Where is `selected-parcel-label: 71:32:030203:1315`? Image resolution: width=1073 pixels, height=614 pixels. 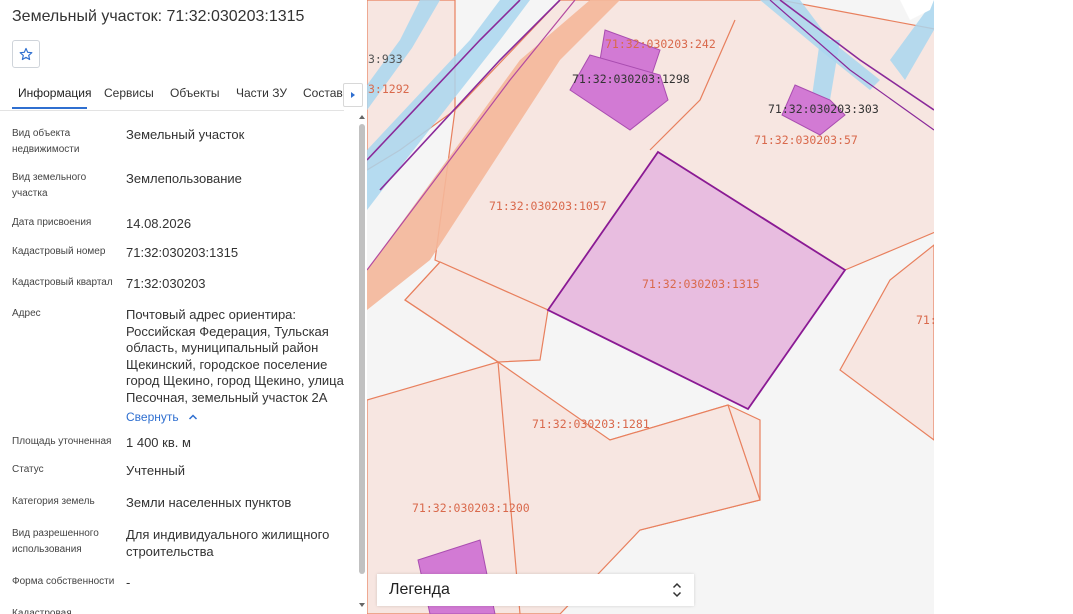
selected-parcel-label: 71:32:030203:1315 is located at coordinates (701, 284).